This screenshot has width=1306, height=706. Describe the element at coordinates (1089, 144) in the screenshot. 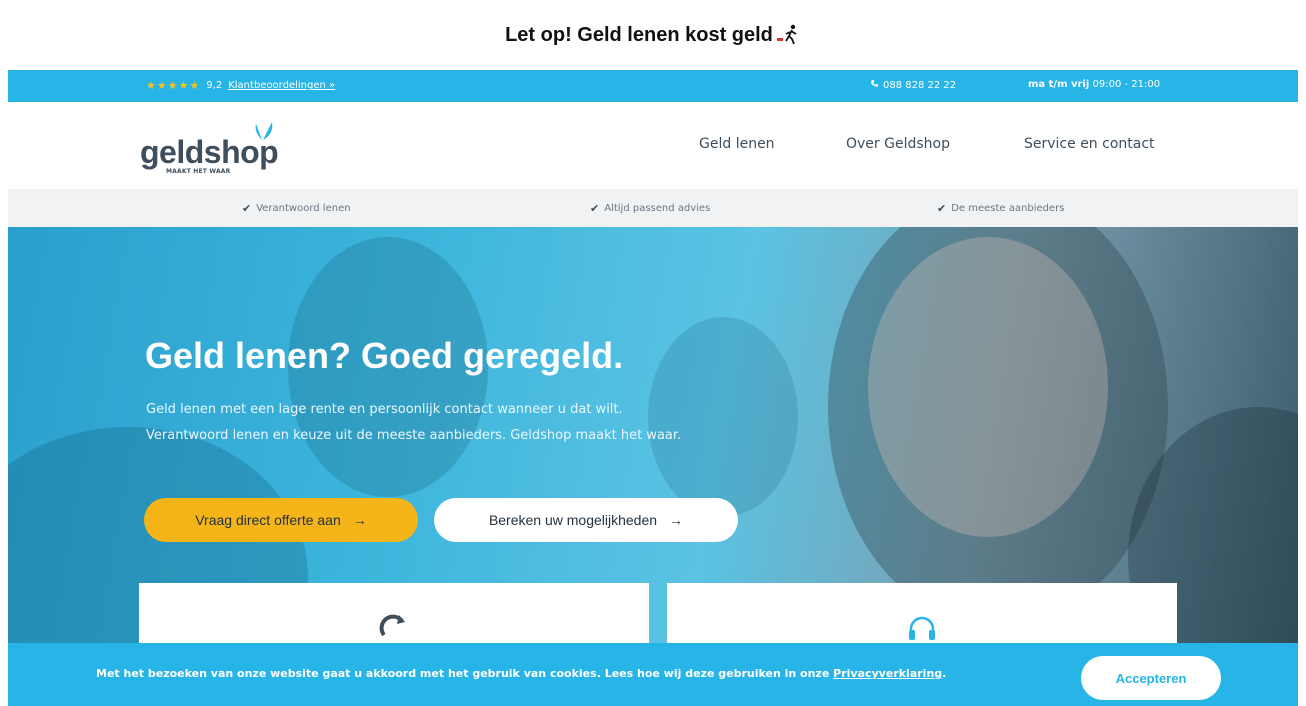

I see `nav-service-en-contact: Service en contact` at that location.